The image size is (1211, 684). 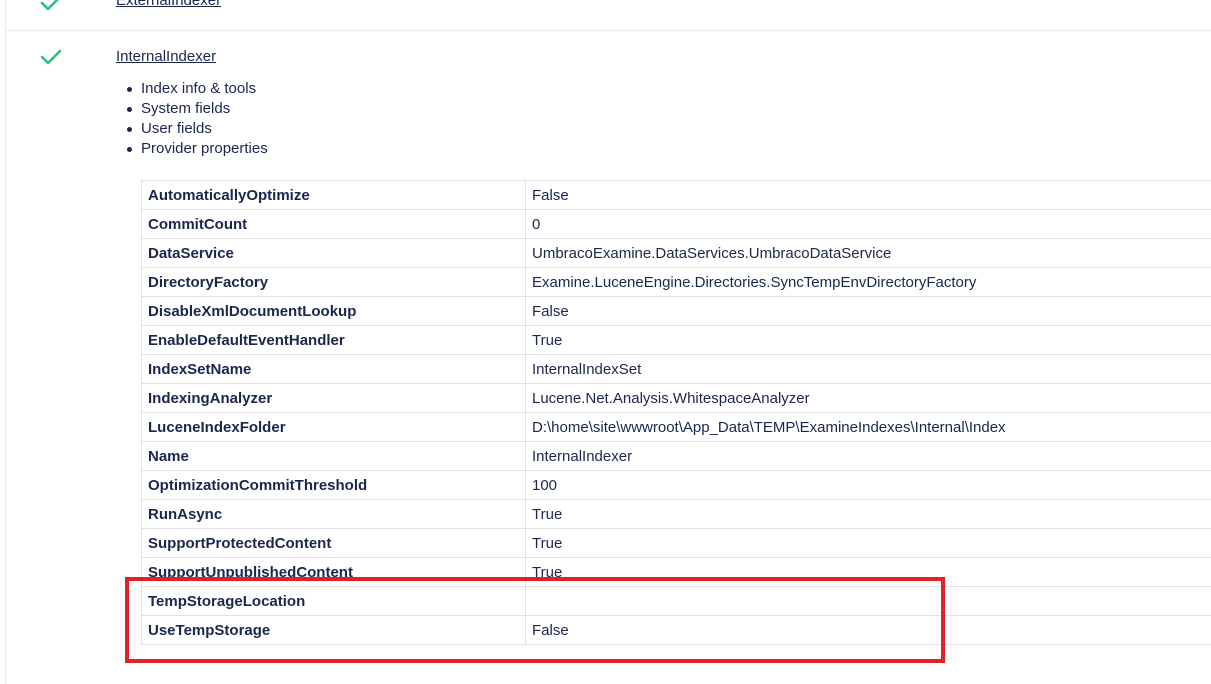 I want to click on table-row: IndexSetName InternalIndexSet, so click(x=676, y=369).